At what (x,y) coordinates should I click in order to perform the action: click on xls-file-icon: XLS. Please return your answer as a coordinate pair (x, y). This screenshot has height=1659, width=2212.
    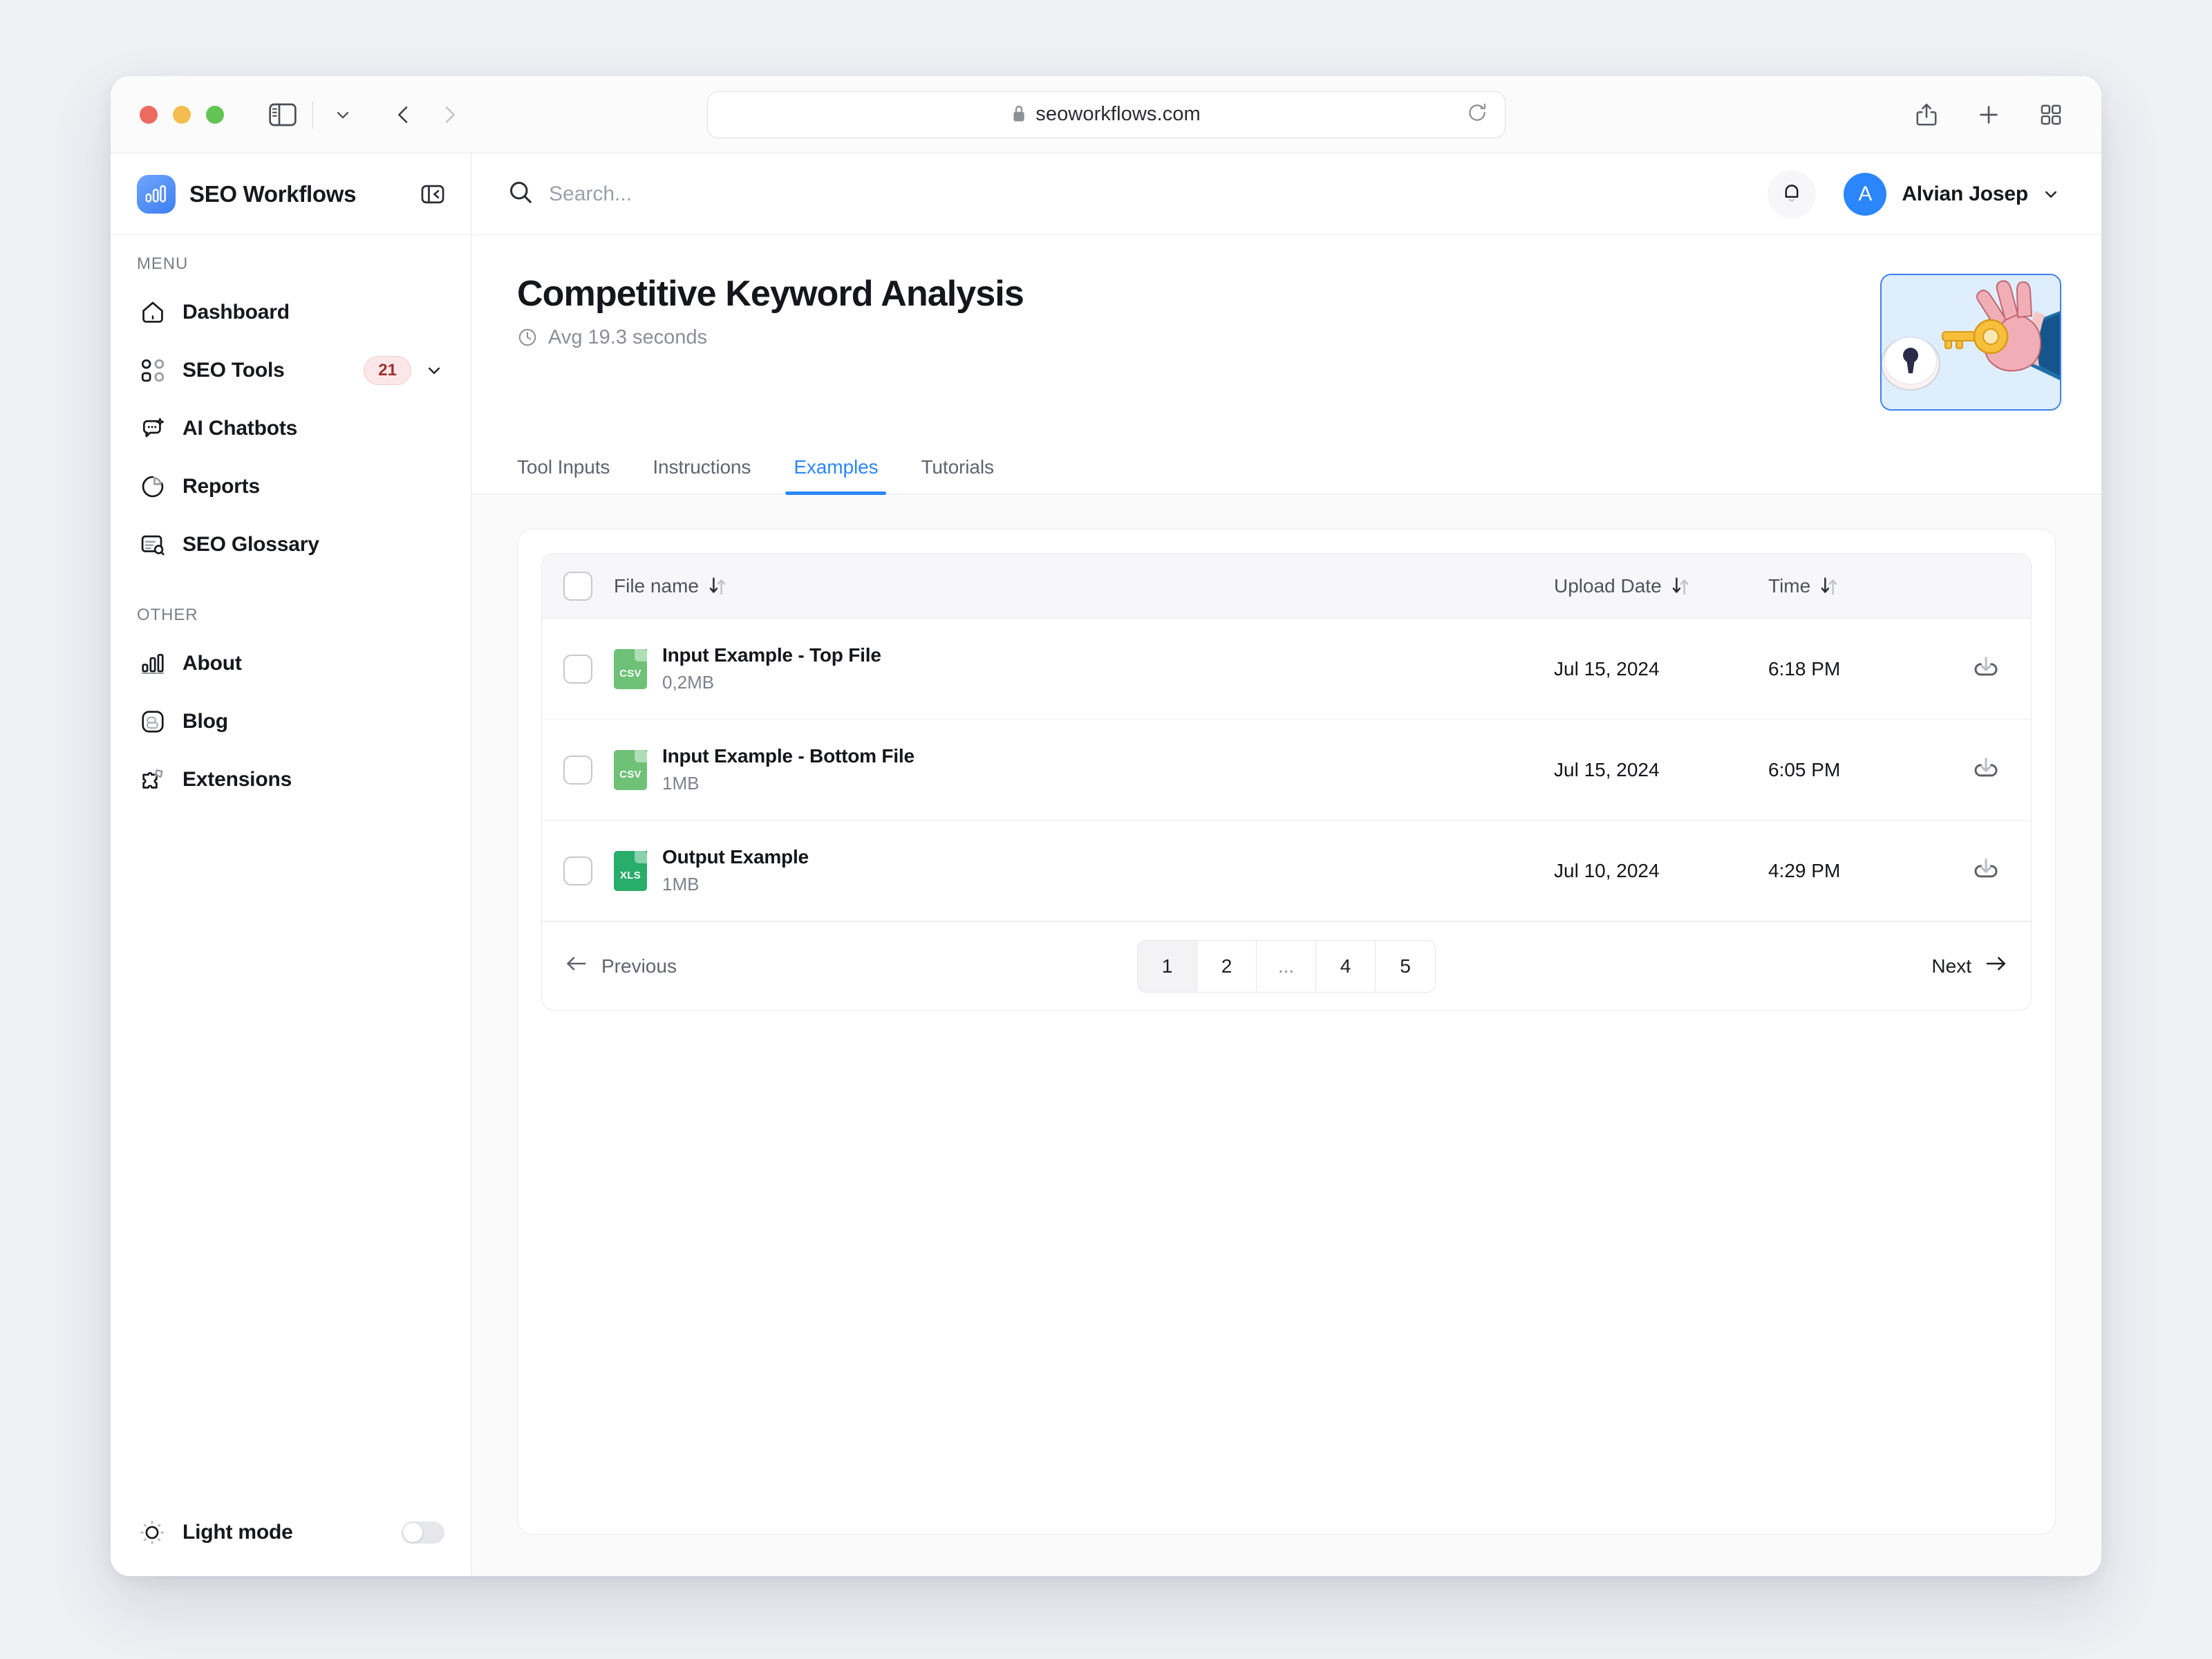
    Looking at the image, I should click on (630, 871).